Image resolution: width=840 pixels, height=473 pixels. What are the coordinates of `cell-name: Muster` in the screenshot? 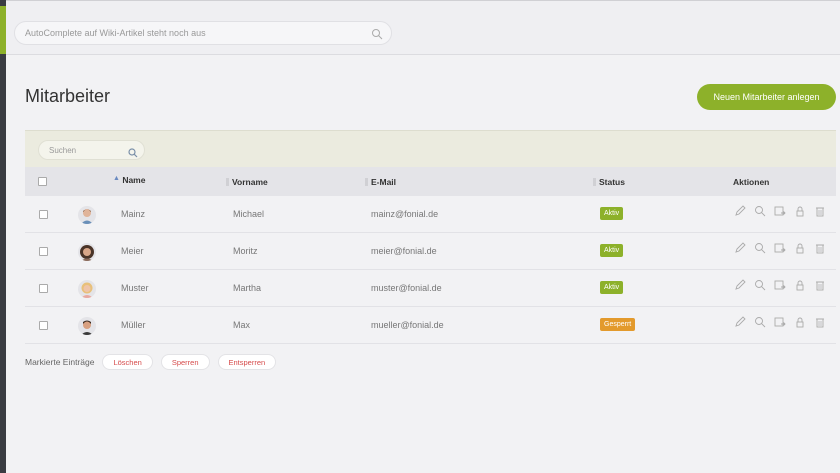 It's located at (135, 288).